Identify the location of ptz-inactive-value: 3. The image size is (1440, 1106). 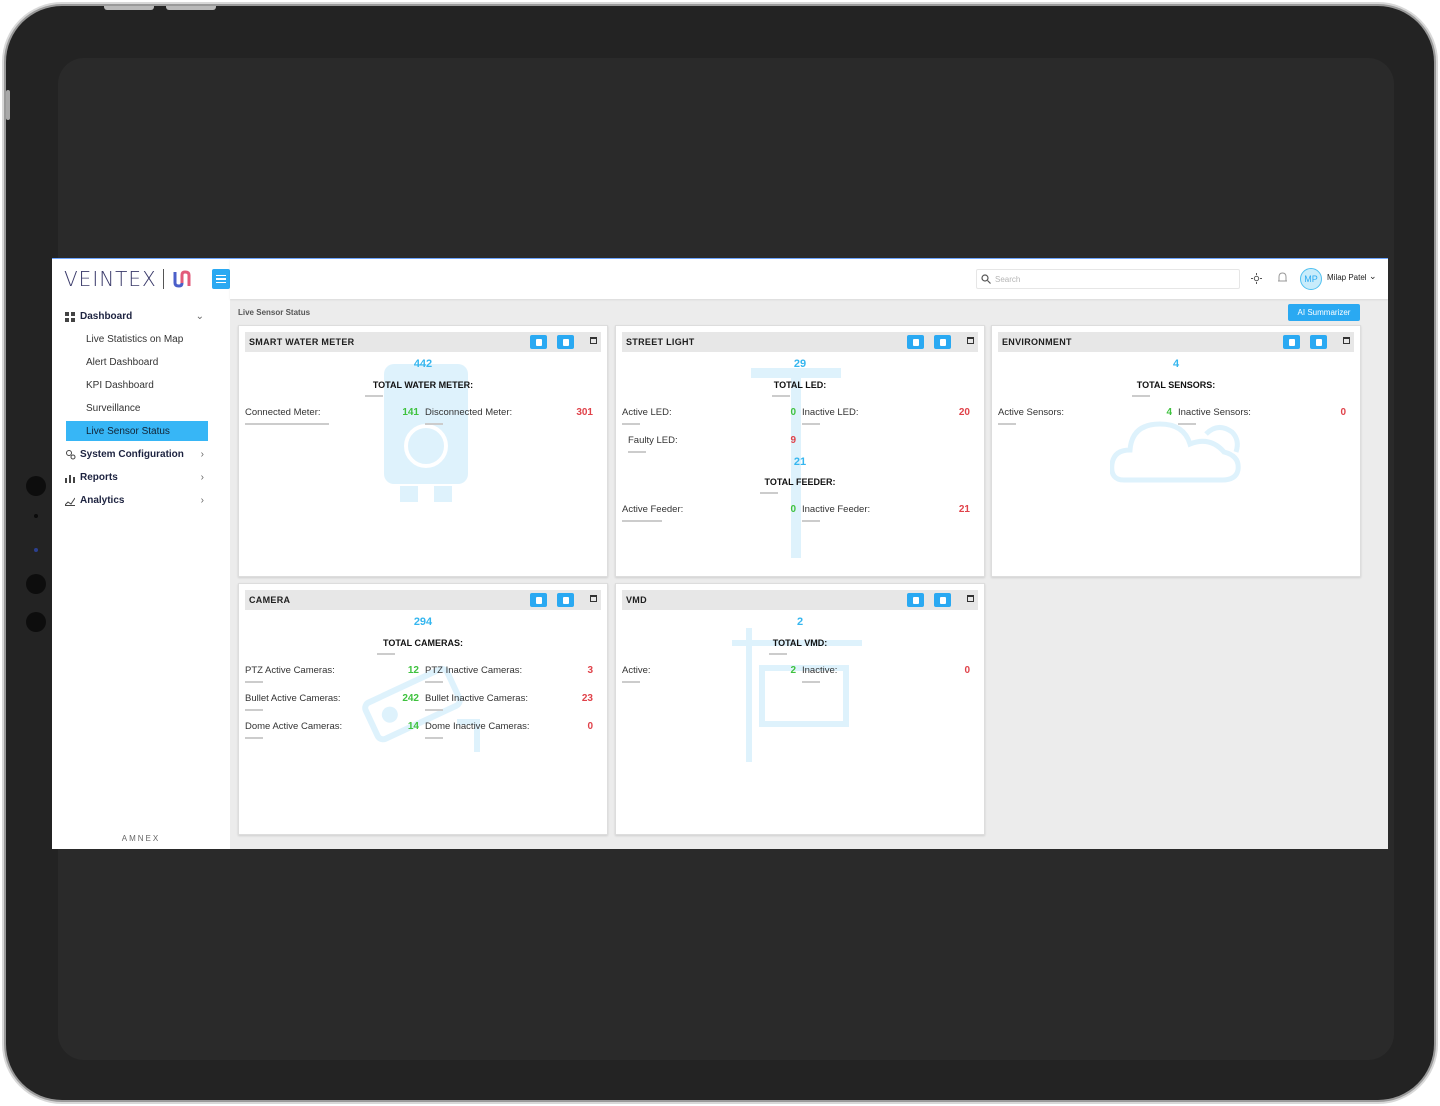
(590, 670).